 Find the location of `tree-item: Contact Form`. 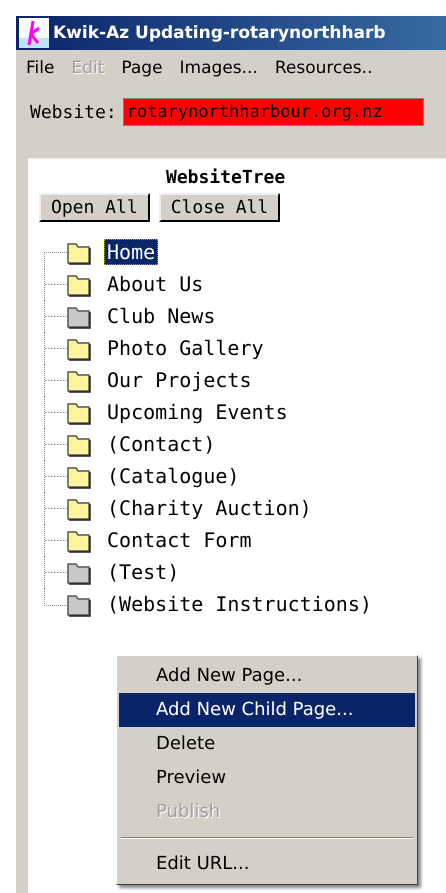

tree-item: Contact Form is located at coordinates (179, 540).